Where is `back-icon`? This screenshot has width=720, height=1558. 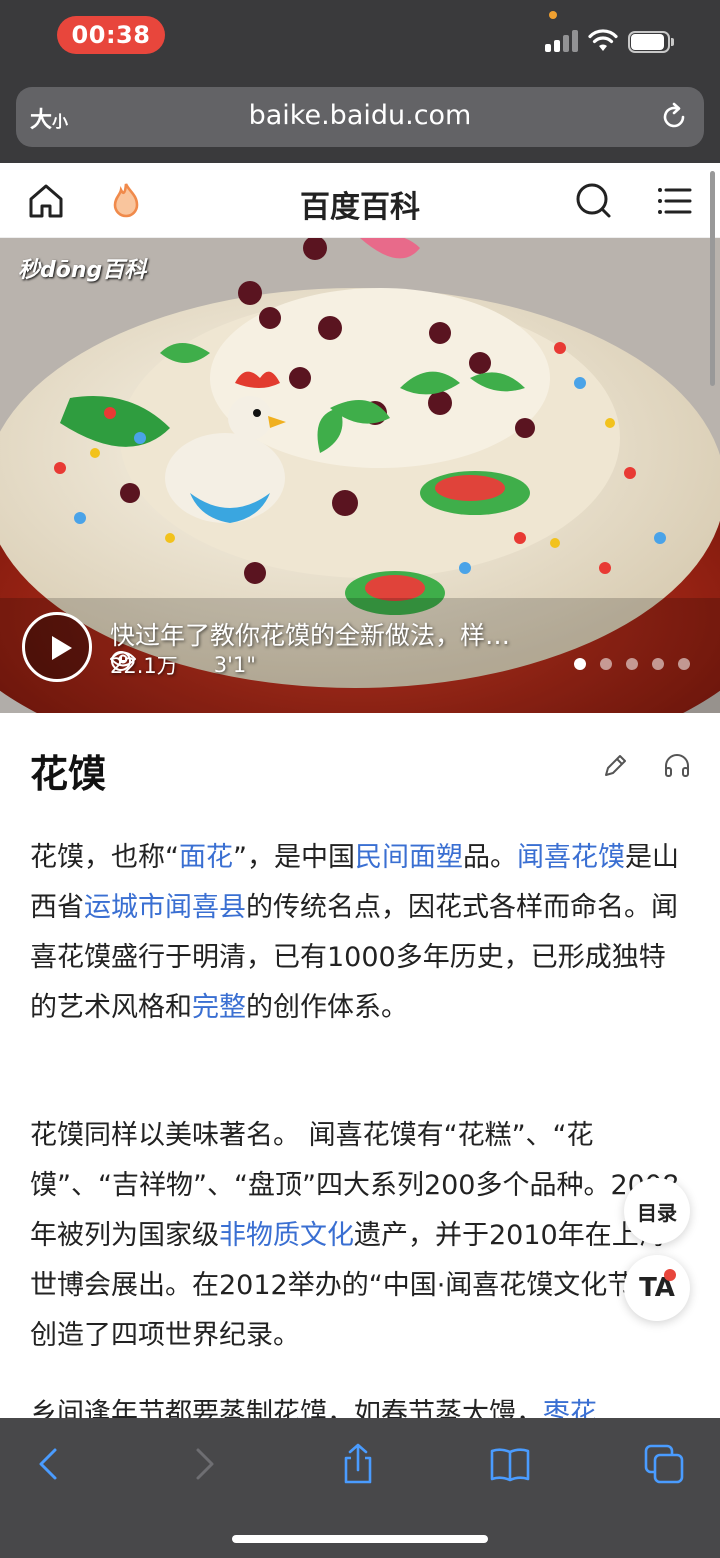
back-icon is located at coordinates (49, 1464).